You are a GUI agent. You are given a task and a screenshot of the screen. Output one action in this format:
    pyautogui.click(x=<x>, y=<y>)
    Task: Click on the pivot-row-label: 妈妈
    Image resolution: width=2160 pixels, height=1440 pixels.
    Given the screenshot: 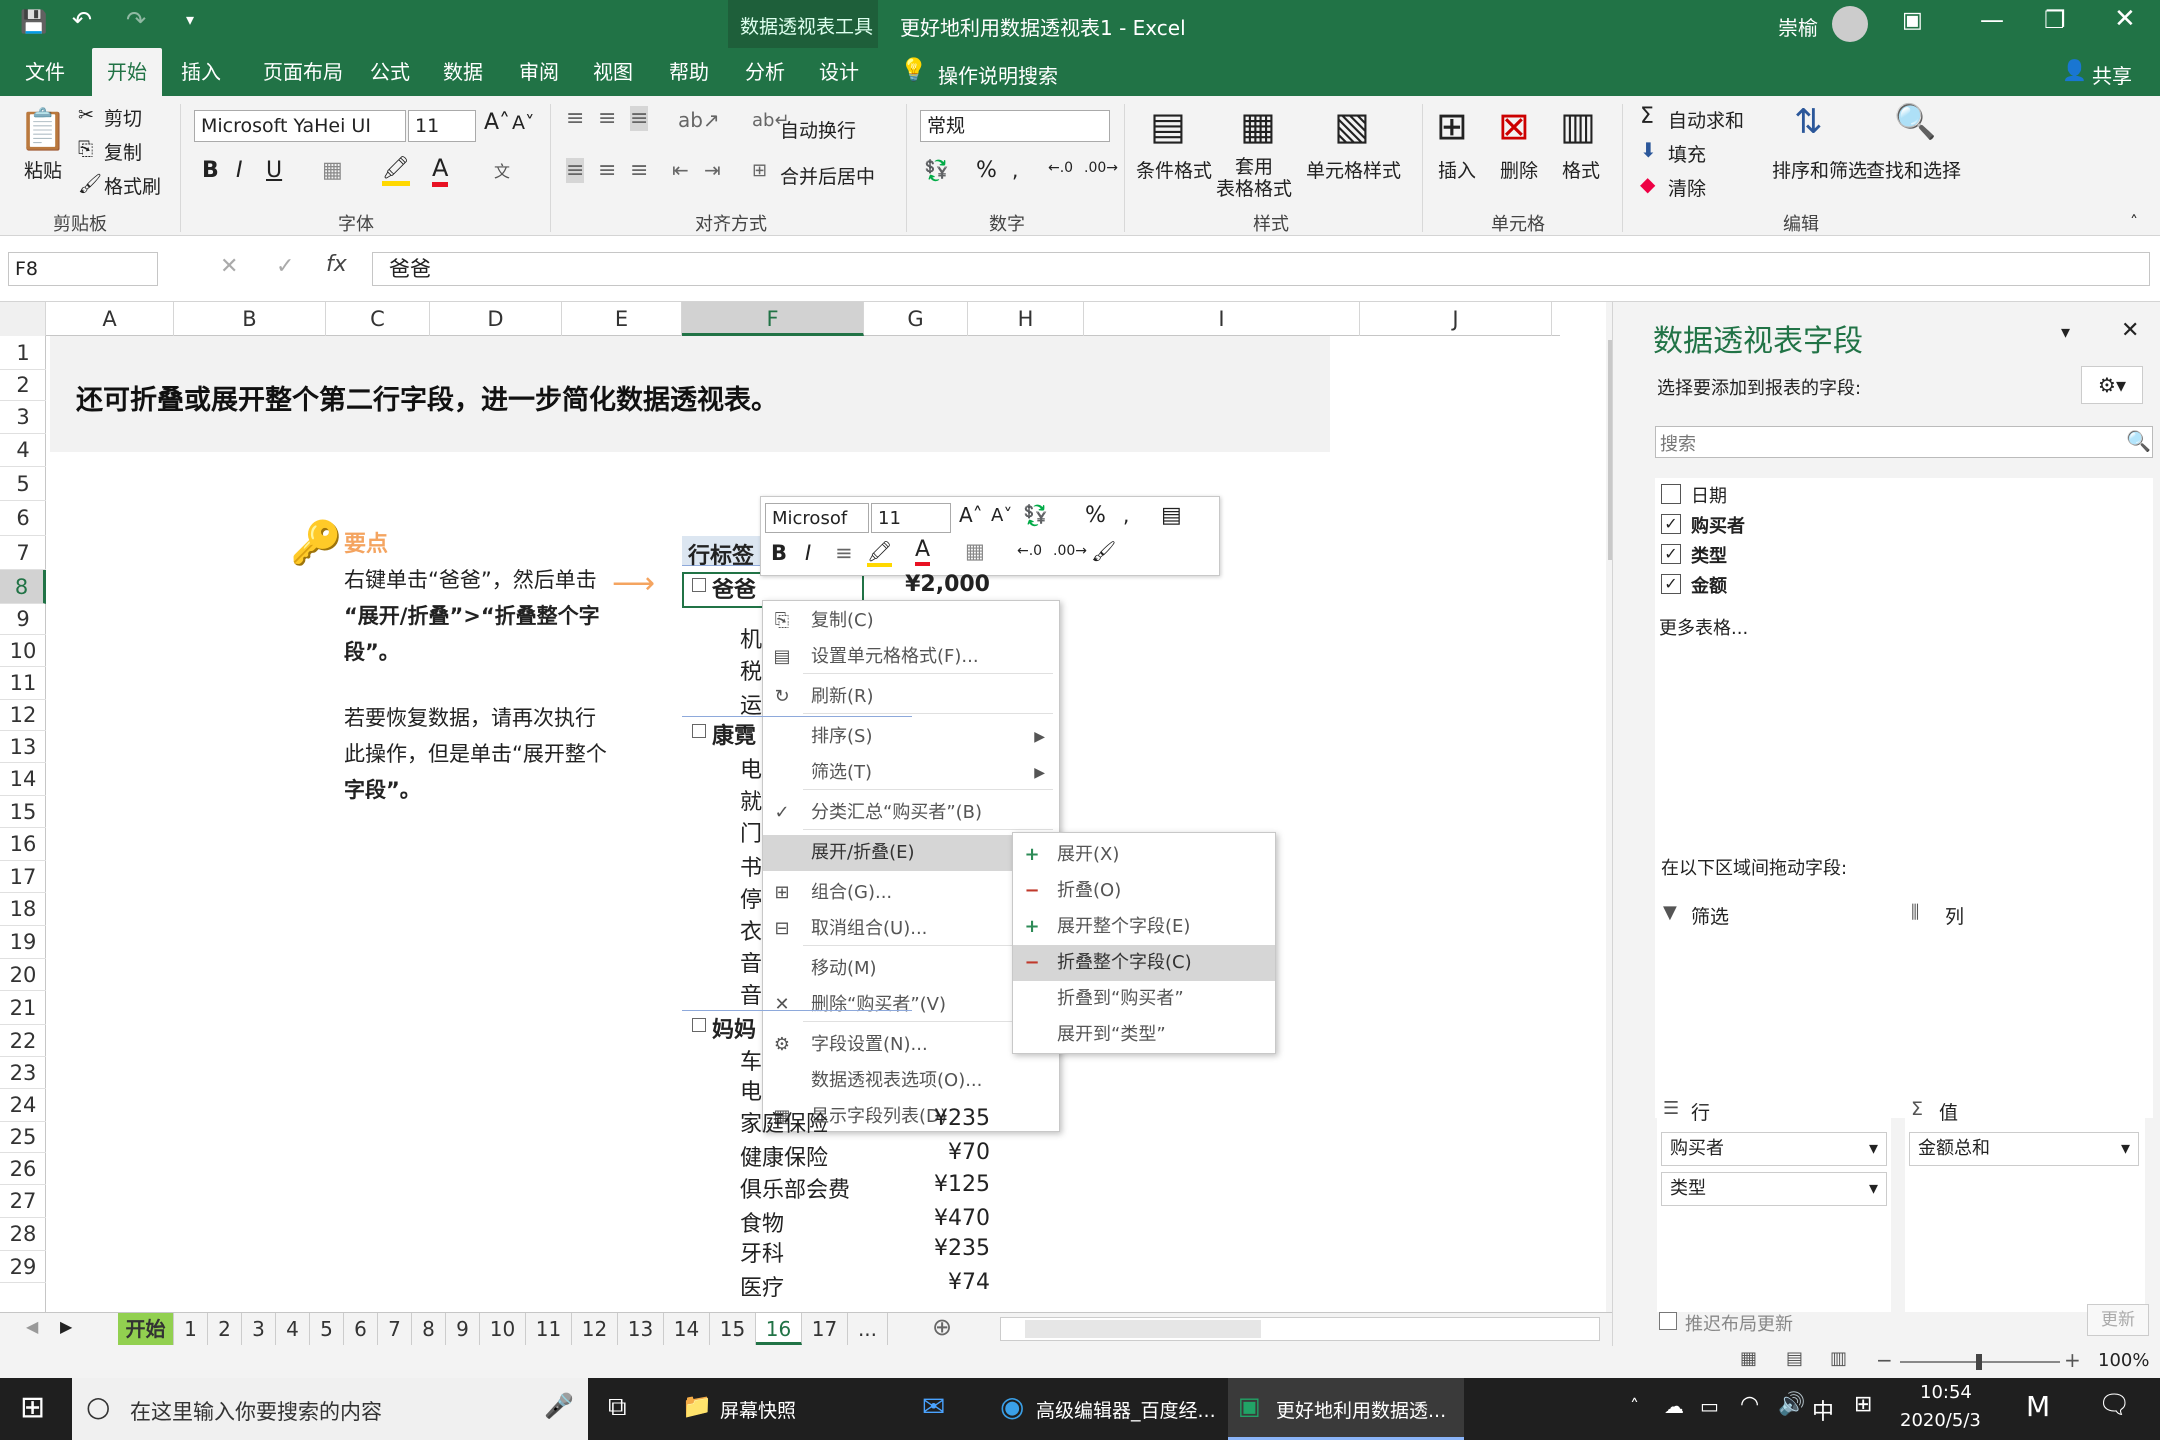 What is the action you would take?
    pyautogui.click(x=734, y=1028)
    